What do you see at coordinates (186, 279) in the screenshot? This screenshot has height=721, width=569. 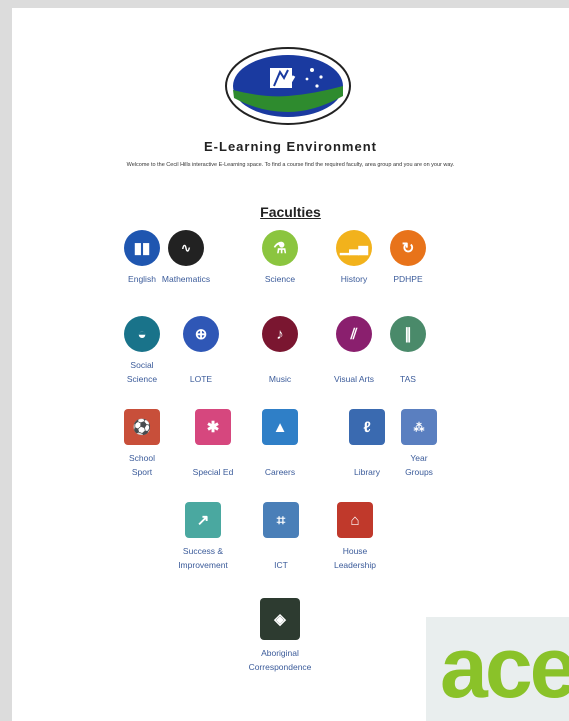 I see `faculty-label: Mathematics` at bounding box center [186, 279].